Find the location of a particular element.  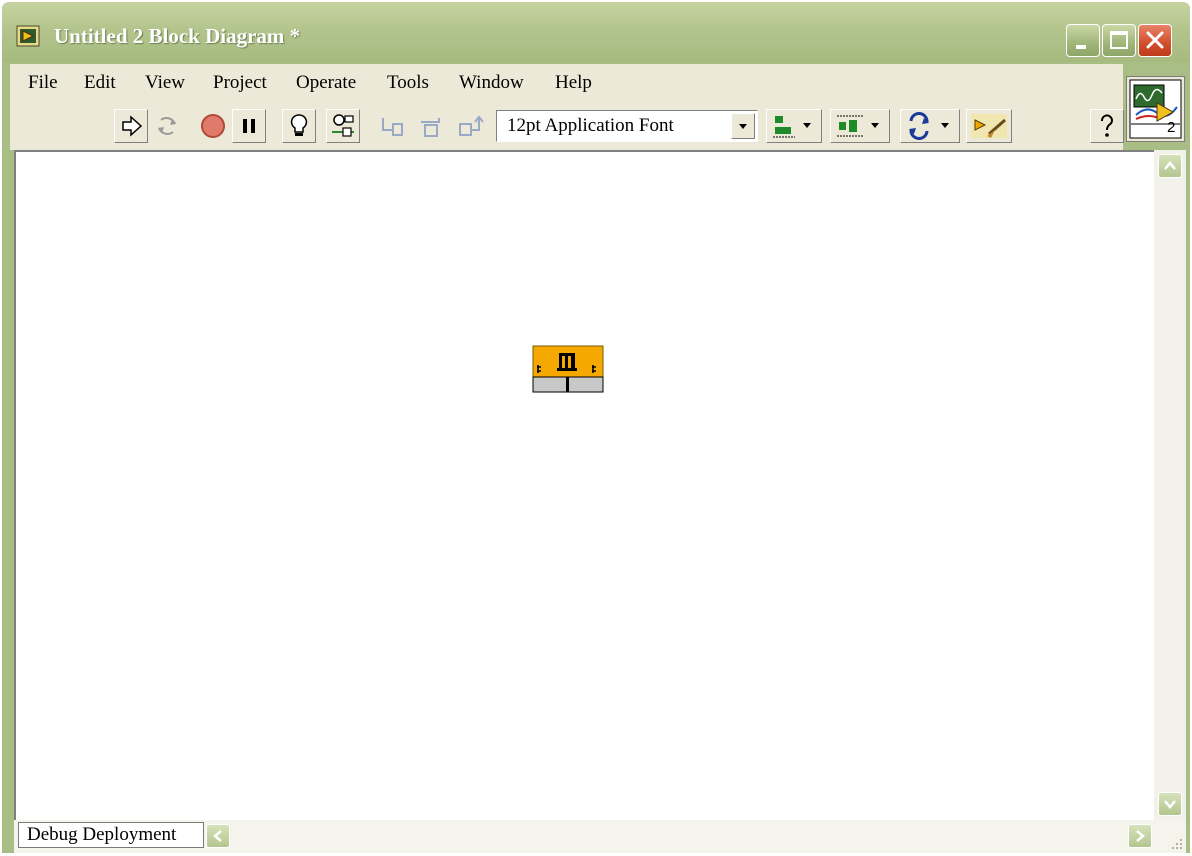

retain-wire-values-icon is located at coordinates (343, 125).